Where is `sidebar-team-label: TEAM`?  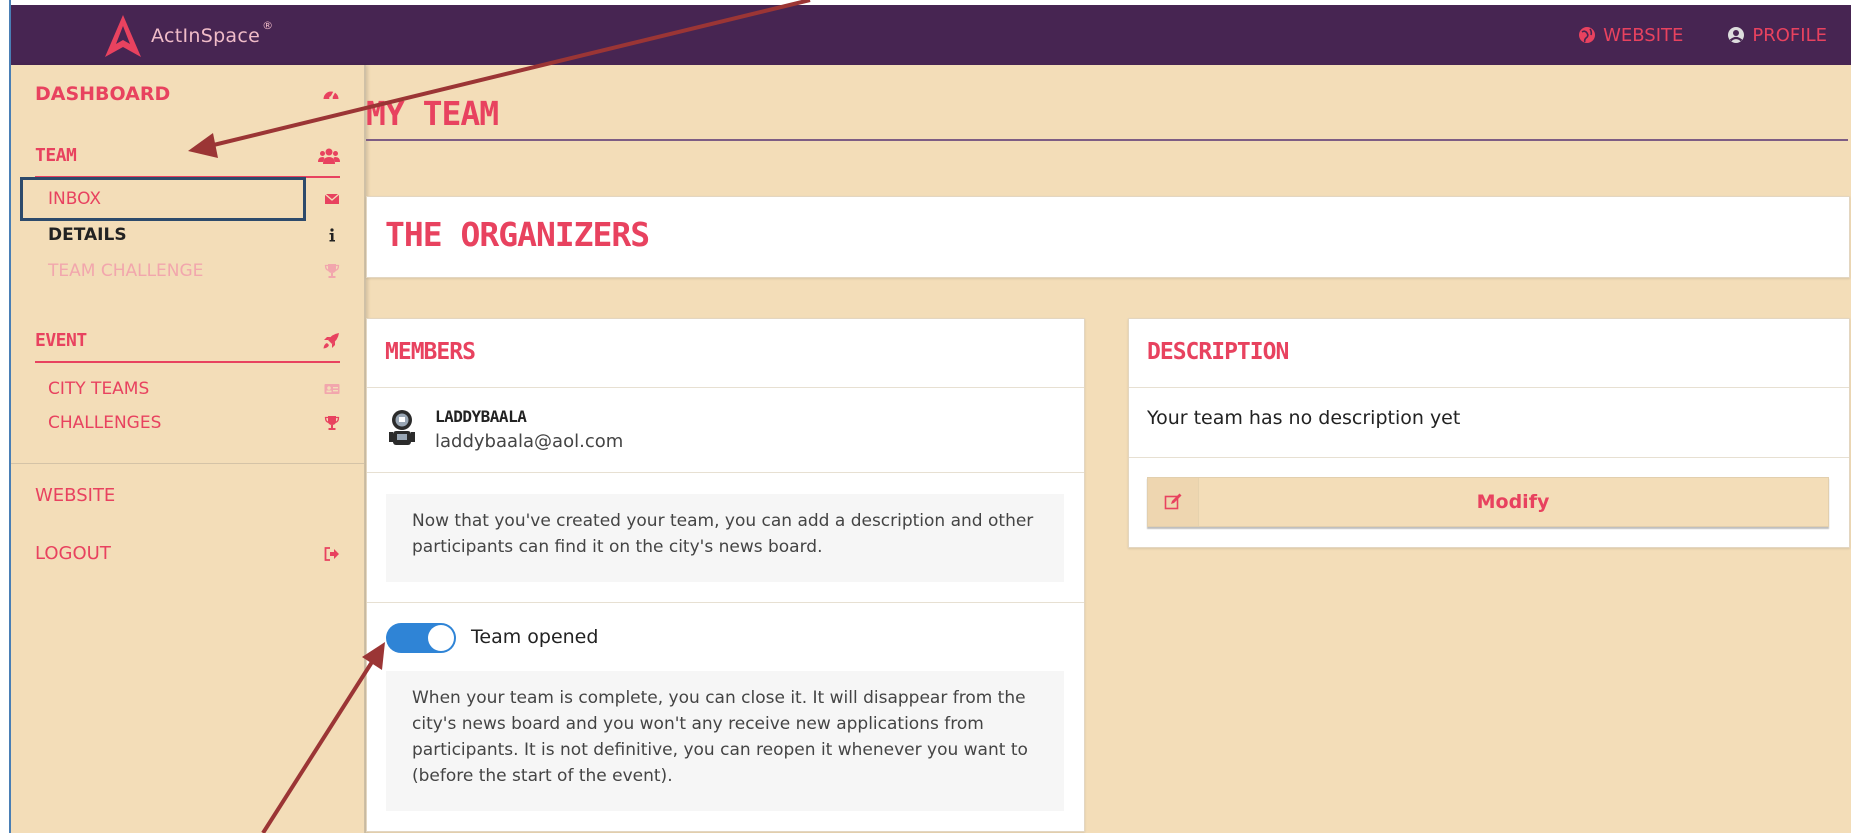
sidebar-team-label: TEAM is located at coordinates (56, 155).